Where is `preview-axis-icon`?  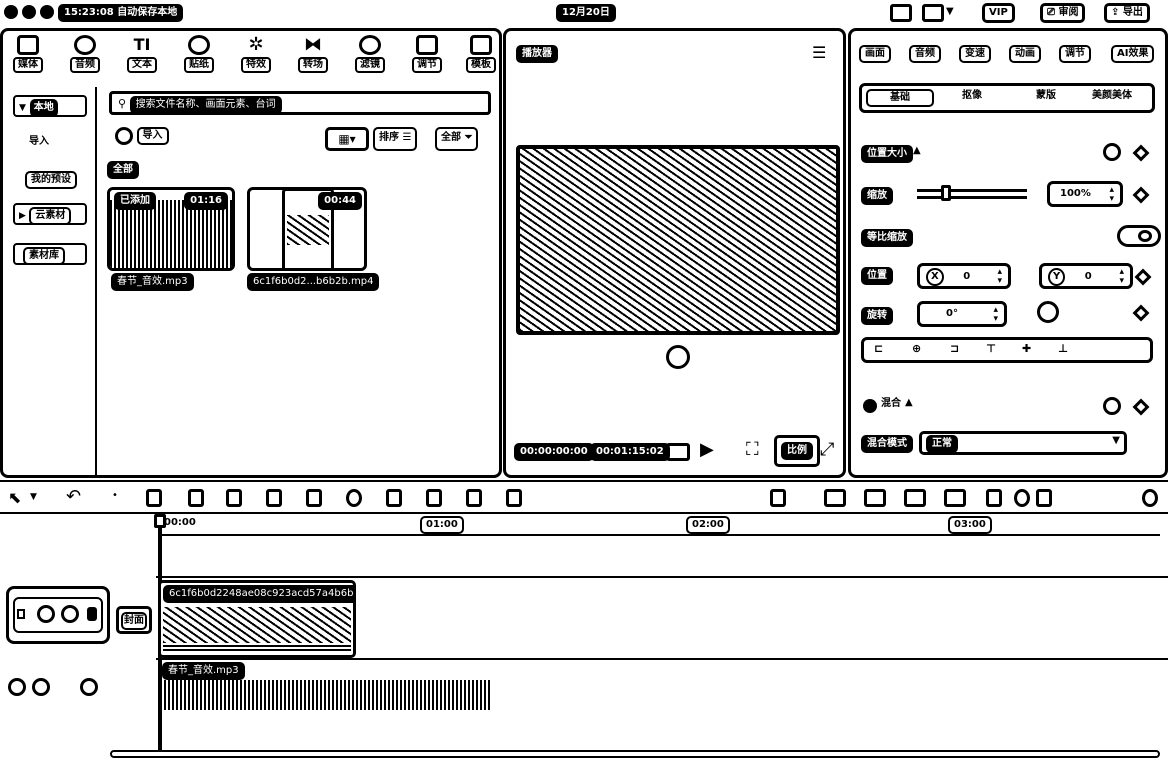
preview-axis-icon is located at coordinates (875, 498).